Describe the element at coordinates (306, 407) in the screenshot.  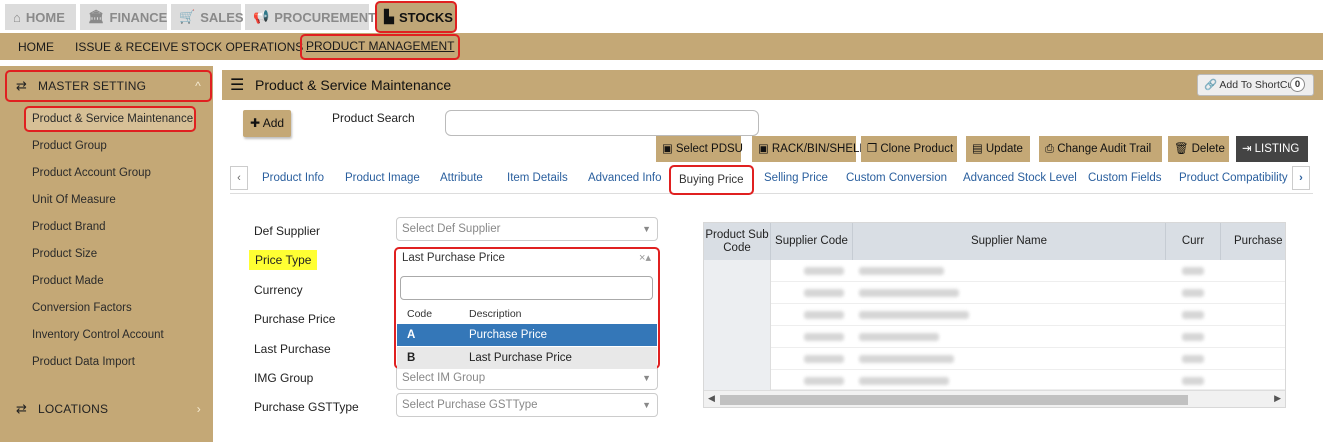
I see `purchase-gst-type-label: Purchase GSTType` at that location.